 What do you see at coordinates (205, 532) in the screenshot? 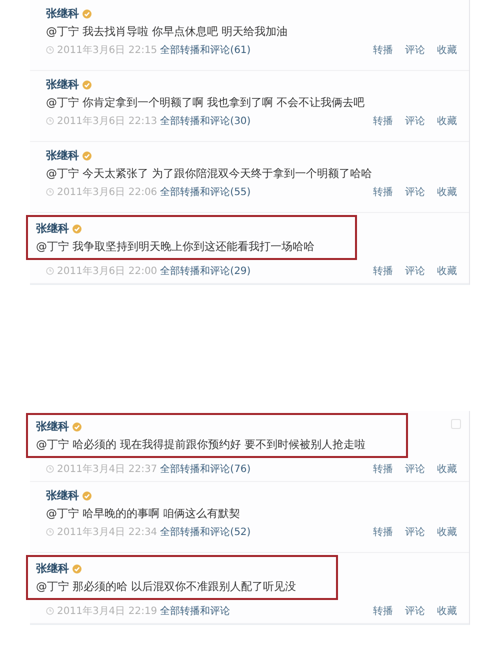
I see `thread-link: 全部转播和评论(52)` at bounding box center [205, 532].